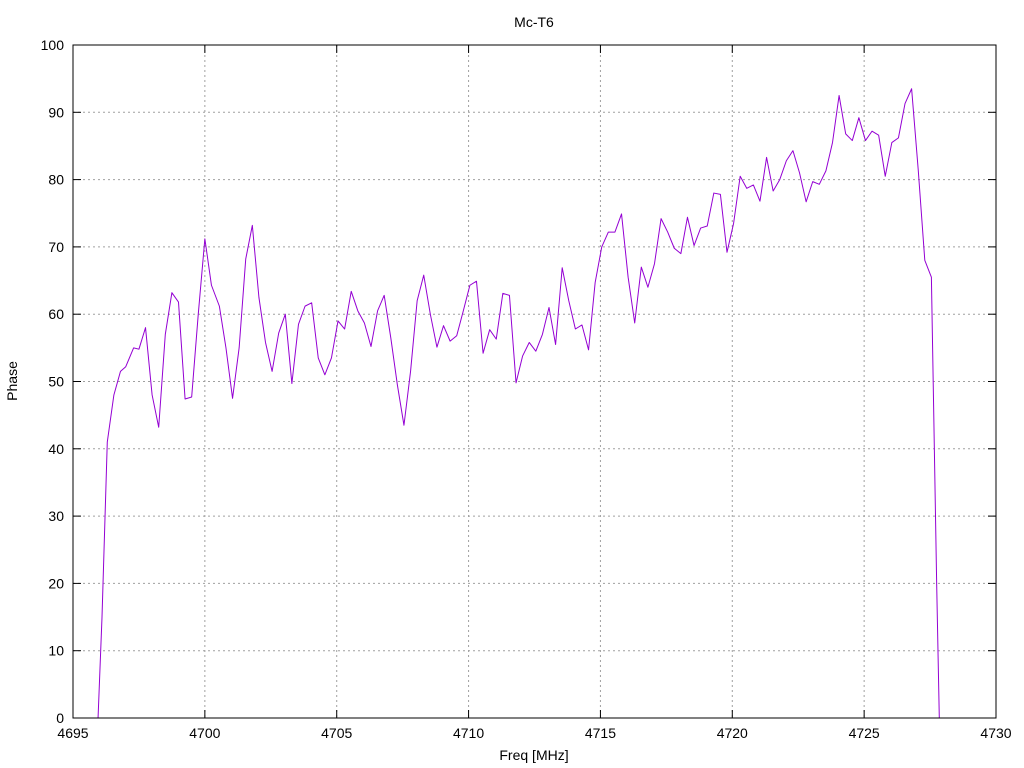  What do you see at coordinates (336, 733) in the screenshot?
I see `x-tick-label: 4705` at bounding box center [336, 733].